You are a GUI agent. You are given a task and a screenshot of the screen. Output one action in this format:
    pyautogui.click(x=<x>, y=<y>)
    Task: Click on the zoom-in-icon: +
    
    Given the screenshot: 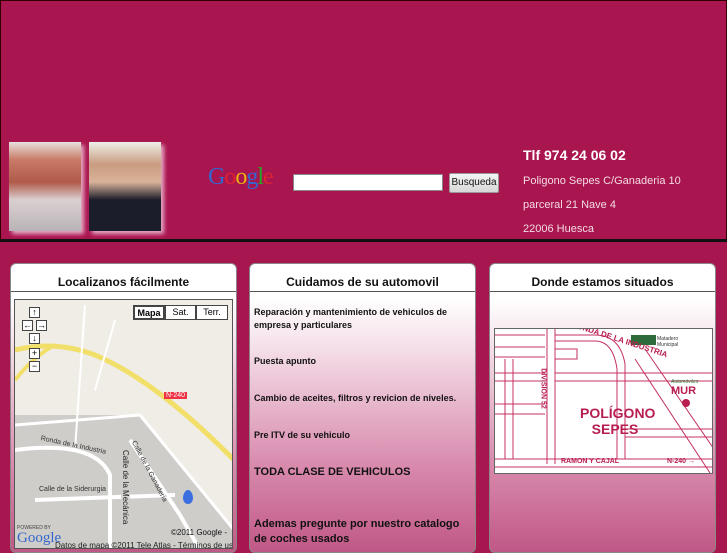 What is the action you would take?
    pyautogui.click(x=34, y=353)
    